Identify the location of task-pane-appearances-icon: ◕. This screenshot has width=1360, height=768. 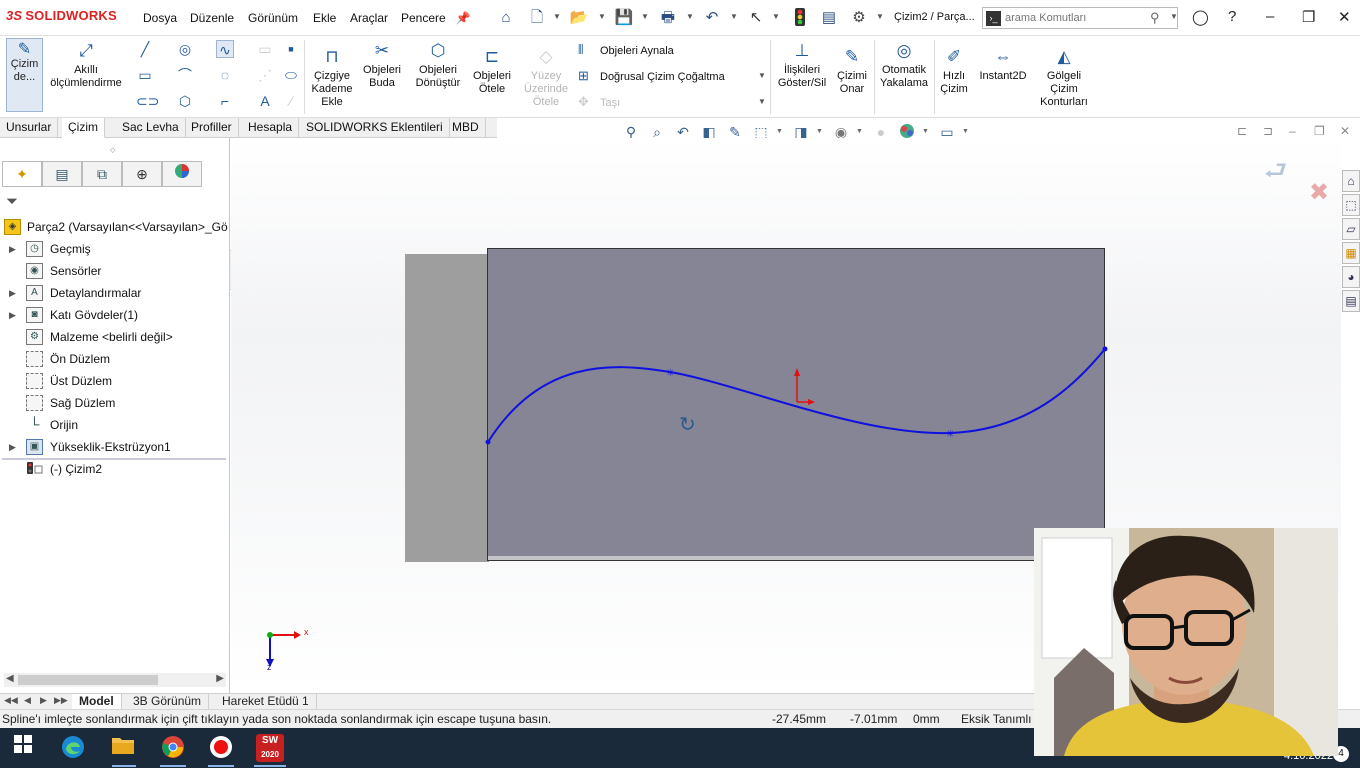
(1351, 277).